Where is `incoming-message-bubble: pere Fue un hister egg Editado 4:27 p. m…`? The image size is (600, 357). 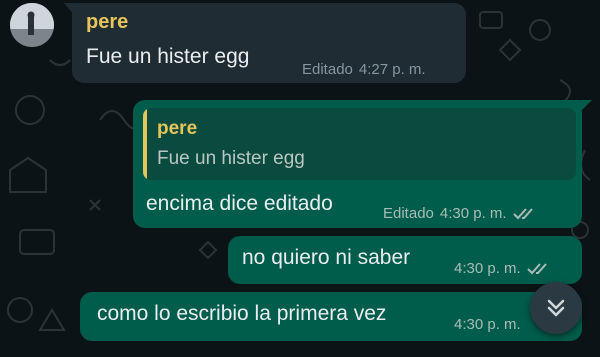 incoming-message-bubble: pere Fue un hister egg Editado 4:27 p. m… is located at coordinates (269, 43).